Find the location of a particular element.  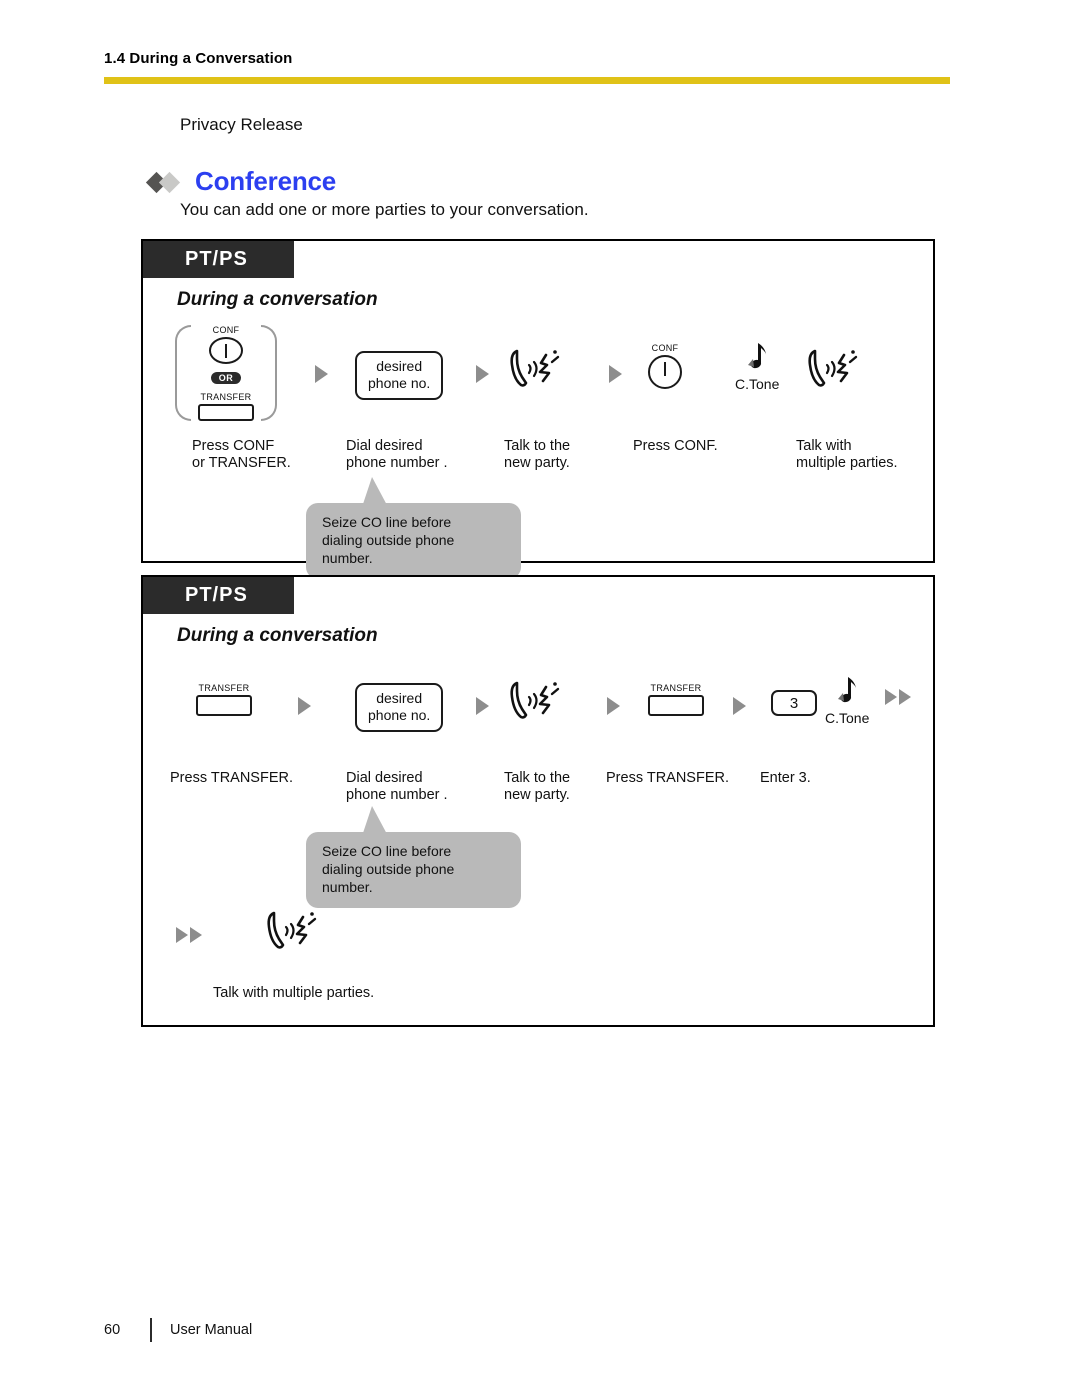

or-badge: OR is located at coordinates (226, 378).